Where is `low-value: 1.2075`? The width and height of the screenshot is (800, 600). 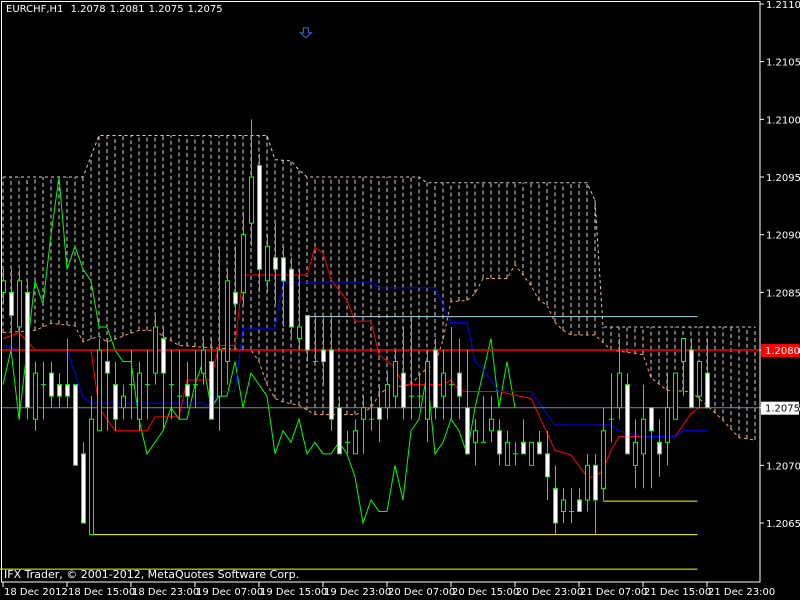 low-value: 1.2075 is located at coordinates (166, 9).